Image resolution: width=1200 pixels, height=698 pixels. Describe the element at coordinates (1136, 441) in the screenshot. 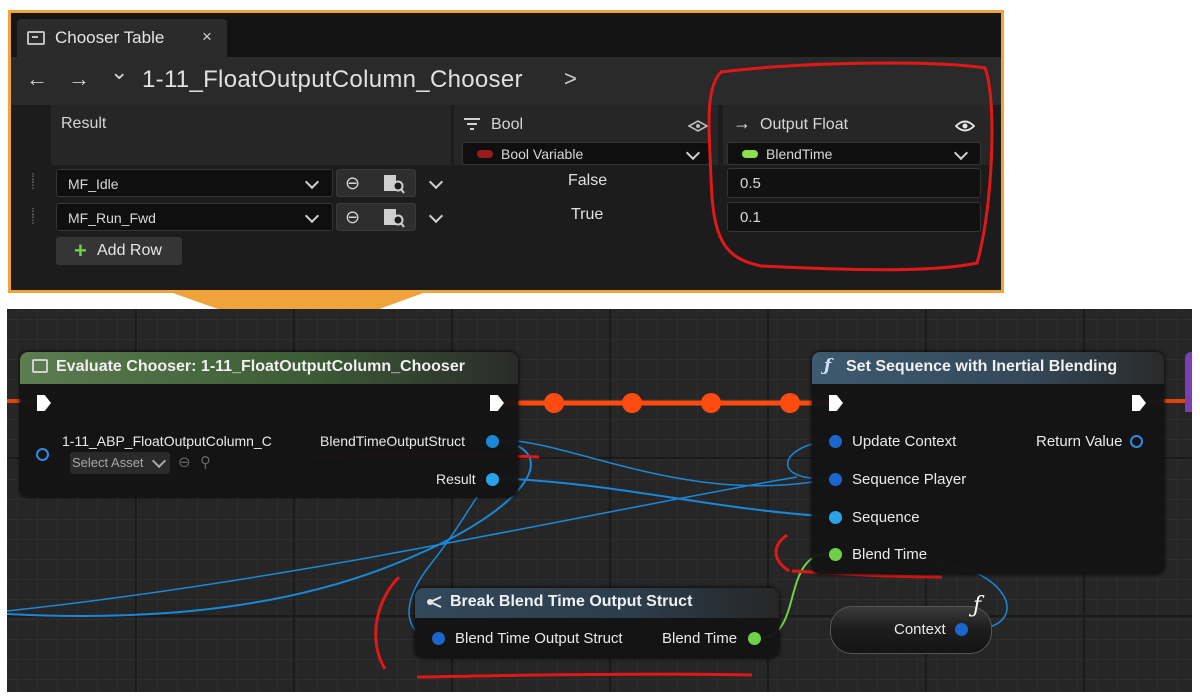

I see `return-value-pin` at that location.